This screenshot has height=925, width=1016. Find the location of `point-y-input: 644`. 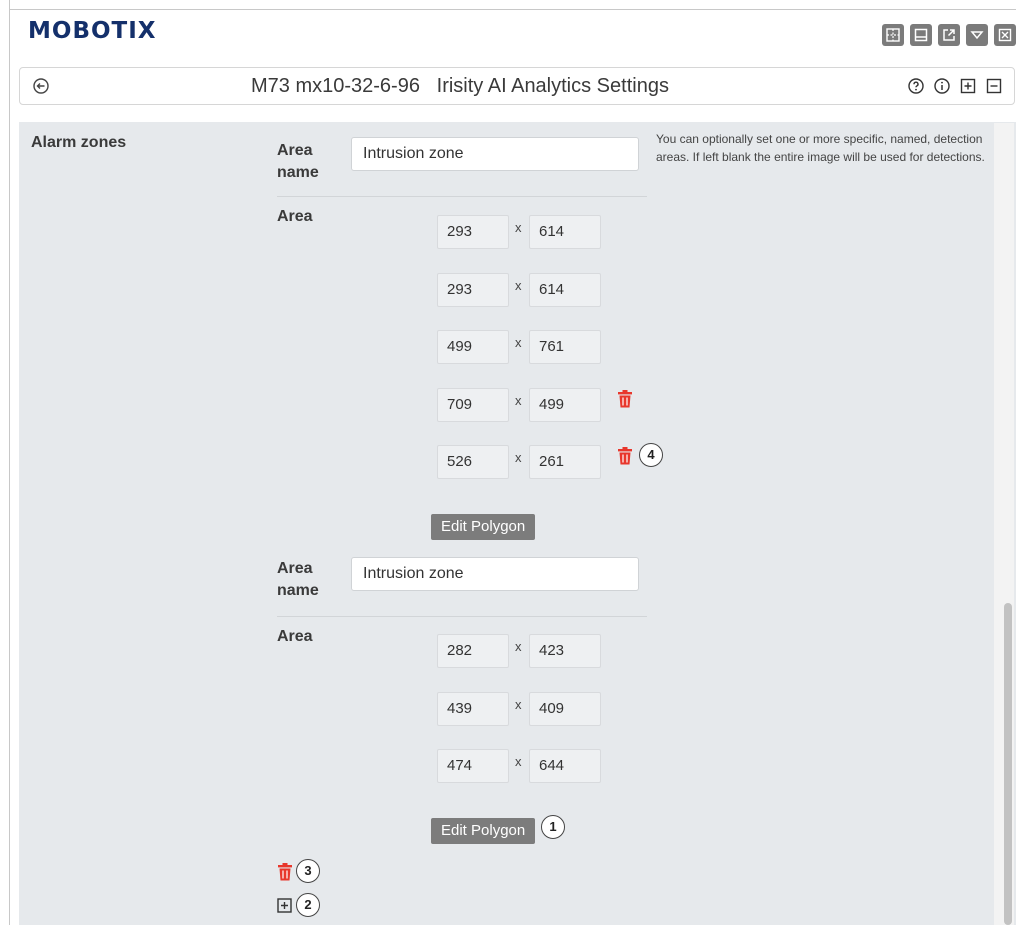

point-y-input: 644 is located at coordinates (565, 766).